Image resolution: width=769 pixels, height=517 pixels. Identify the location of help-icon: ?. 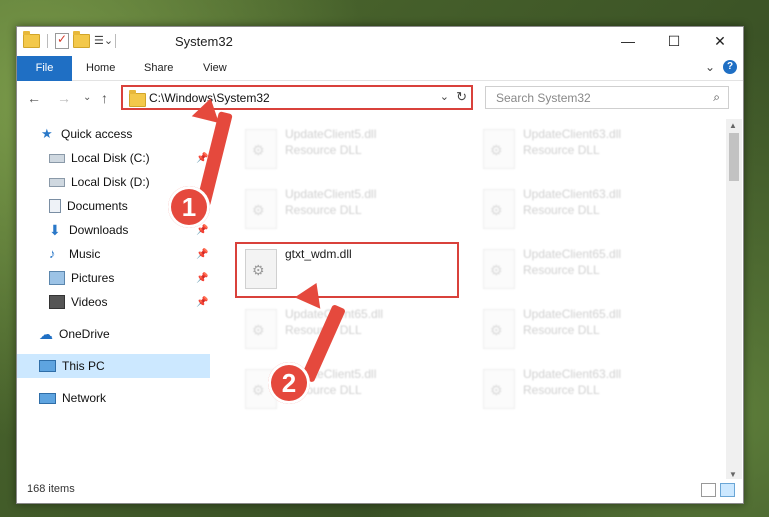
(730, 67).